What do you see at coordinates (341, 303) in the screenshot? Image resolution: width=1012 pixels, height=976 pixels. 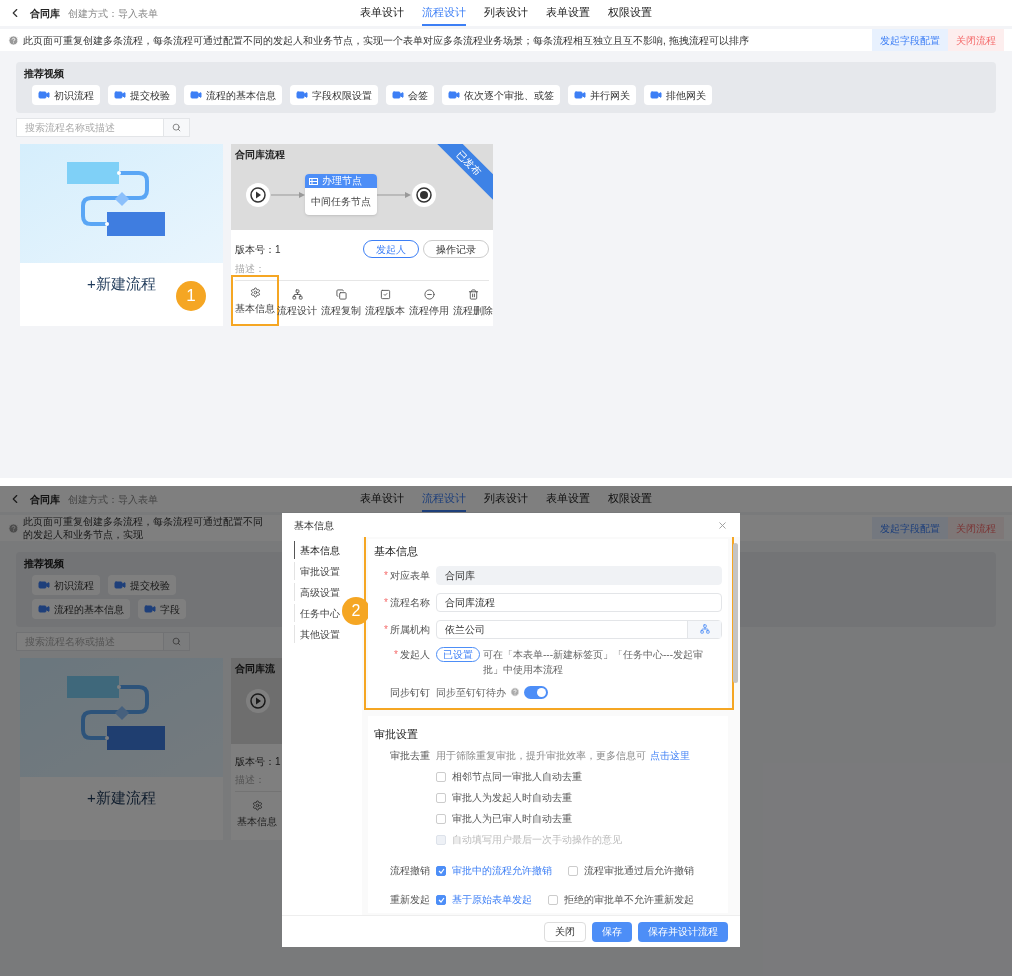 I see `card-action: 流程复制` at bounding box center [341, 303].